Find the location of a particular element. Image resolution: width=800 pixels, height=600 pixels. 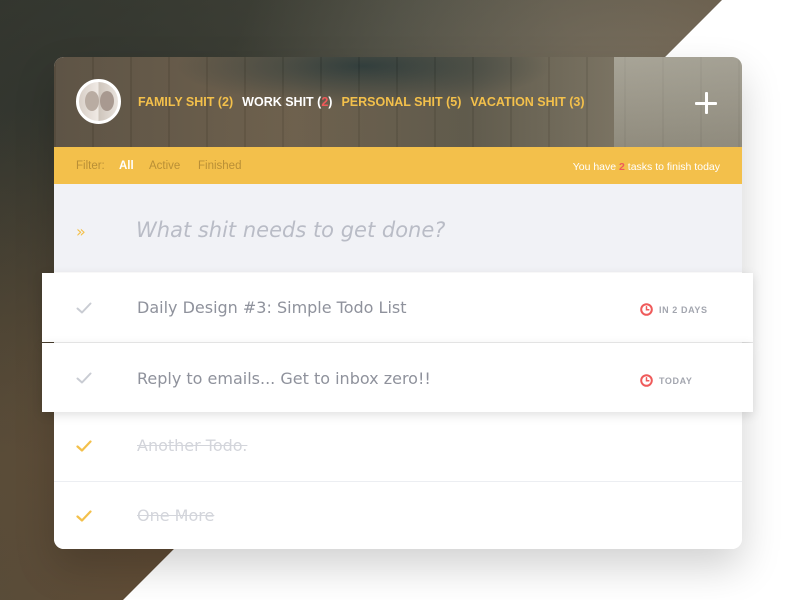

new-todo-area: » is located at coordinates (398, 228).